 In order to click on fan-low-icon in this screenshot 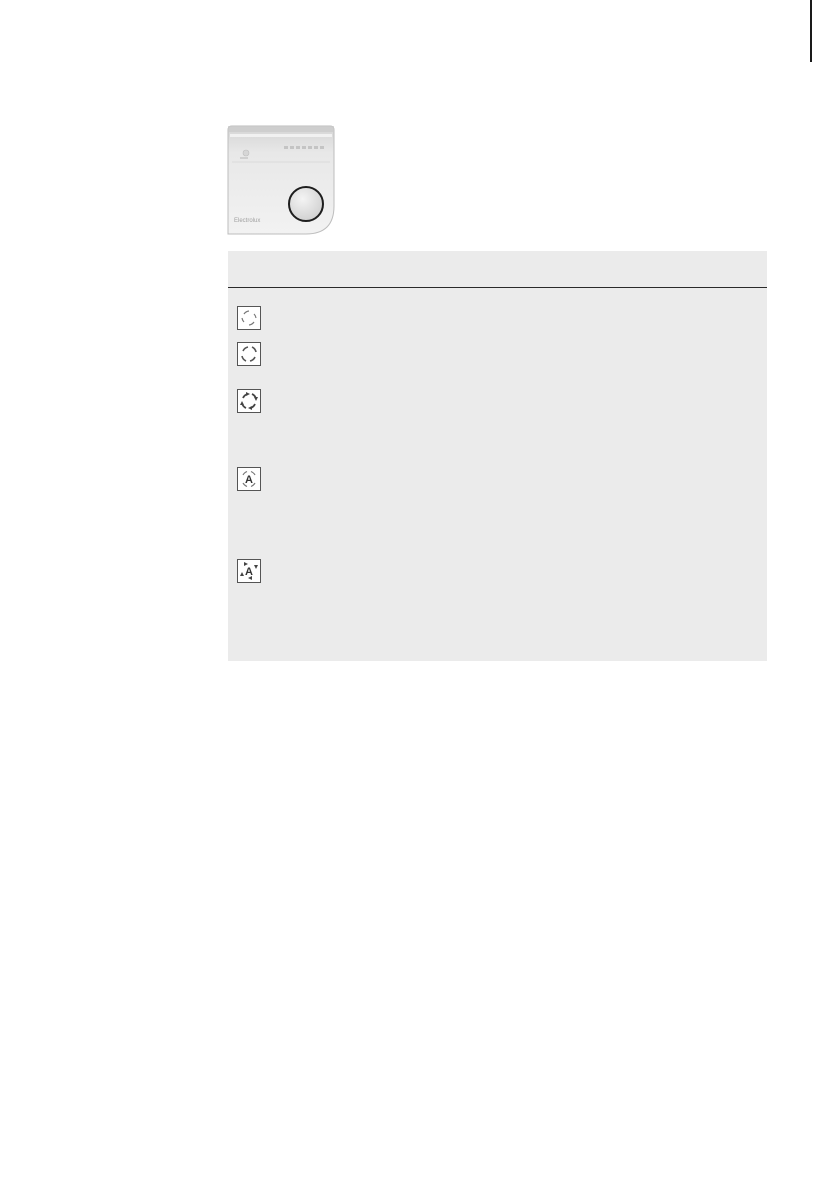, I will do `click(249, 318)`.